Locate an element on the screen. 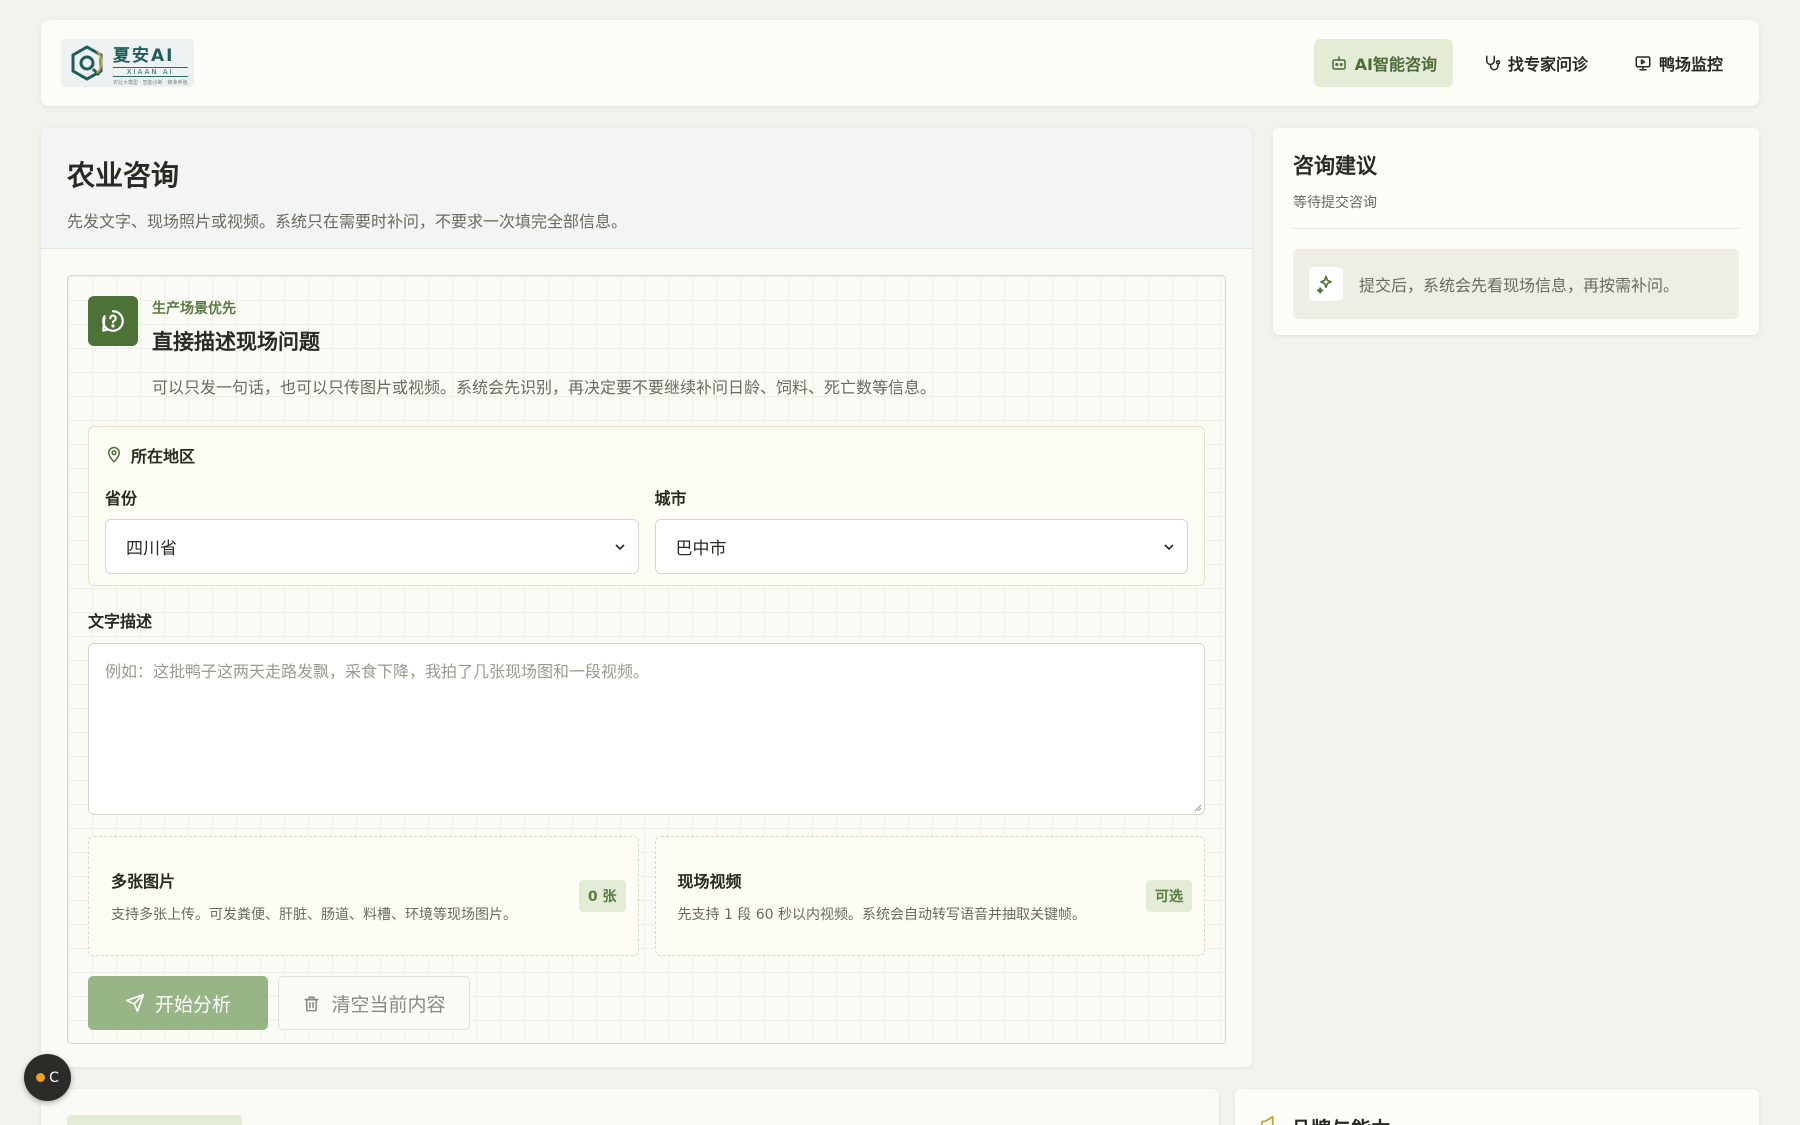 This screenshot has width=1800, height=1125. video-upload-title: 现场视频 is located at coordinates (709, 881).